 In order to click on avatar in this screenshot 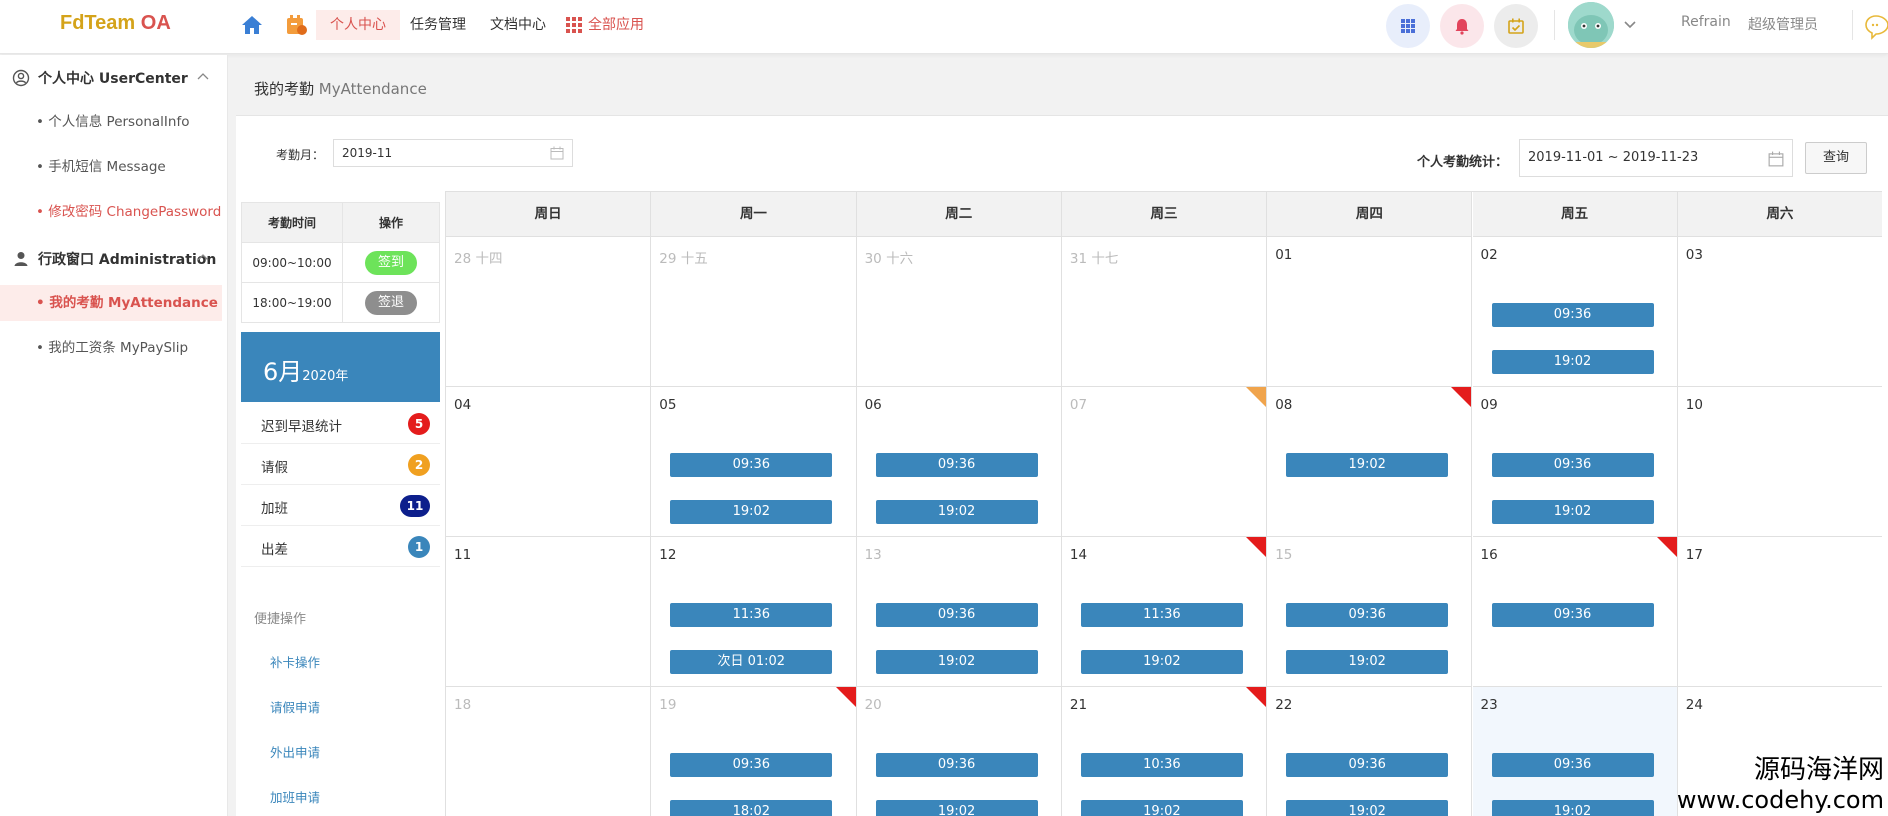, I will do `click(1591, 25)`.